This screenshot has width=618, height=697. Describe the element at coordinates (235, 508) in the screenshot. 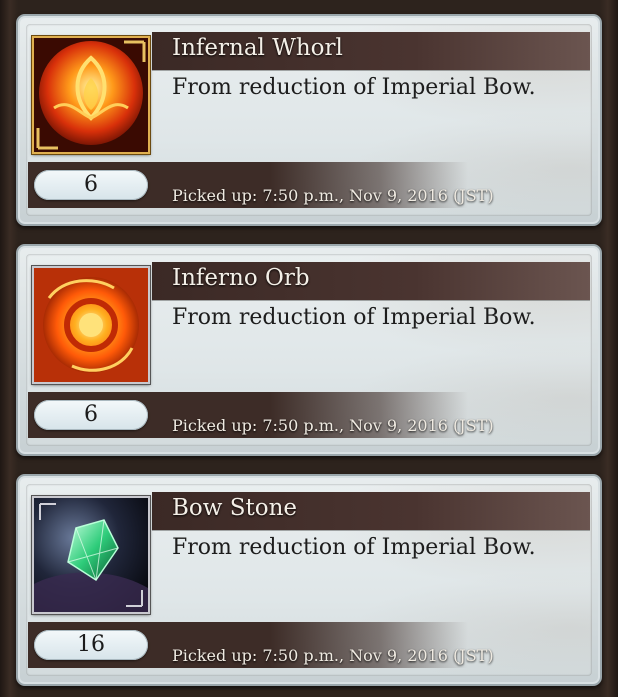

I see `item-name: Bow Stone` at that location.